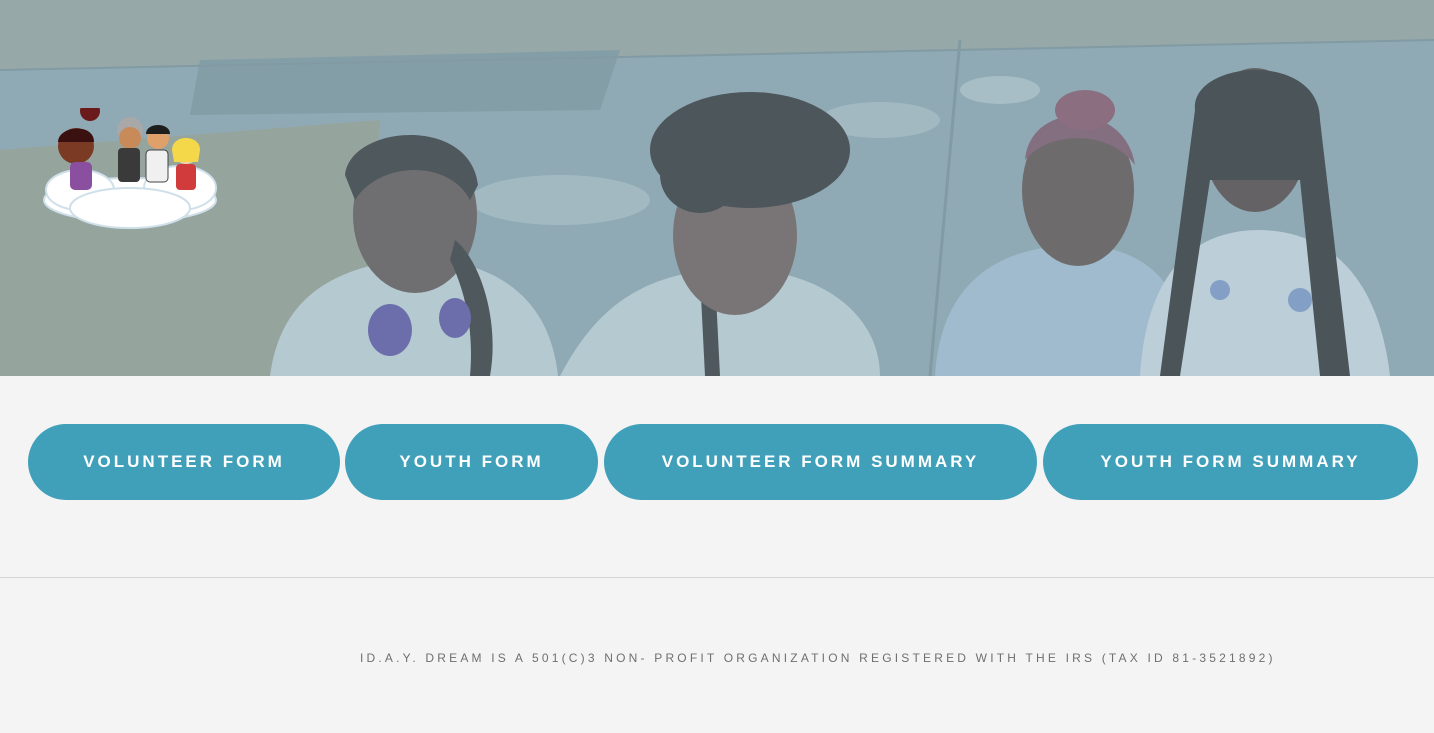  I want to click on volunteer-form-summary-button: VOLUNTEER FORM SUMMARY, so click(820, 462).